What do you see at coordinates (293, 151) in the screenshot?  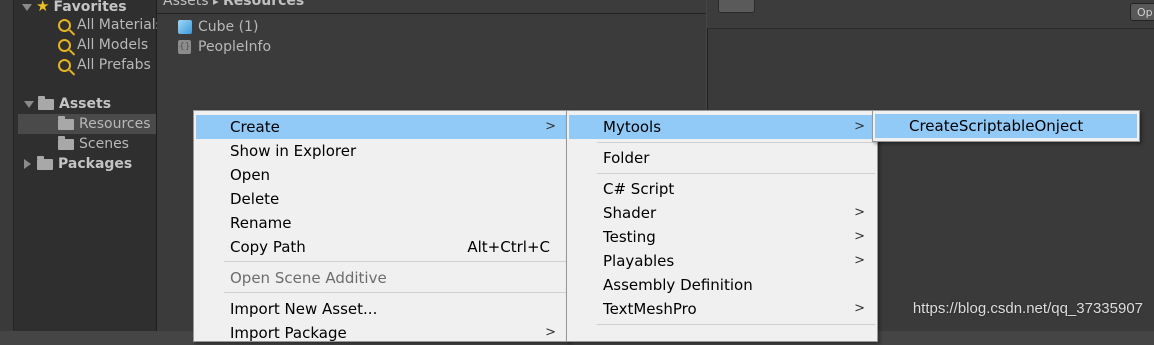 I see `menu-item-label: Show in Explorer` at bounding box center [293, 151].